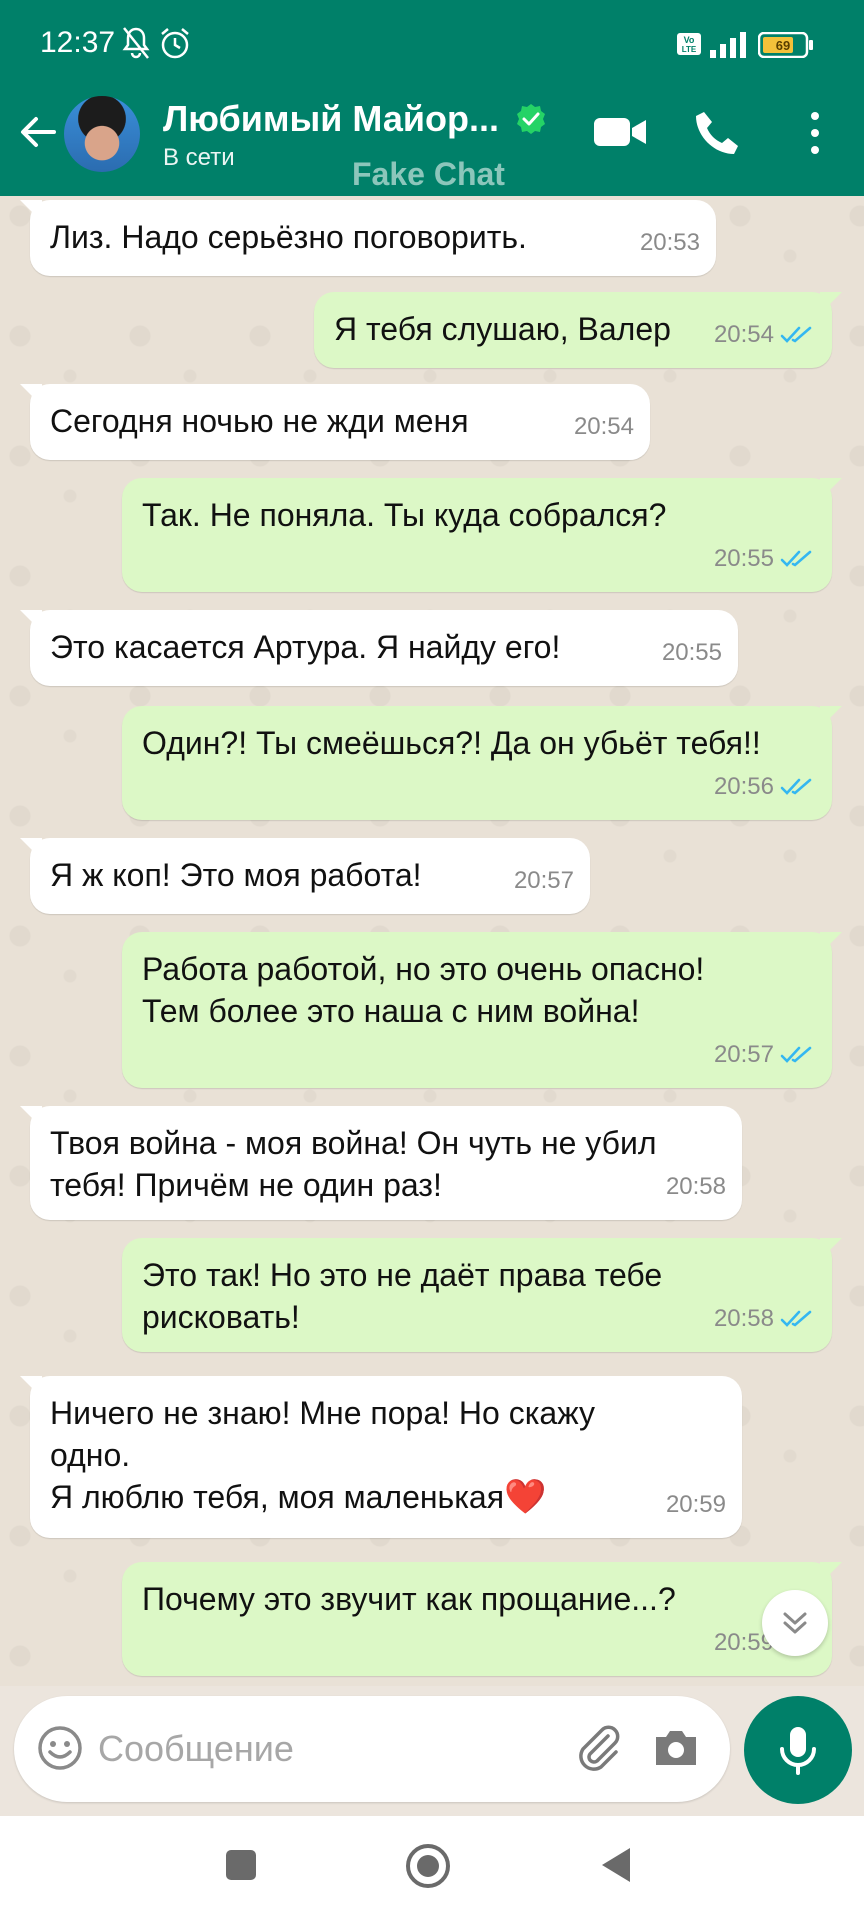 The width and height of the screenshot is (864, 1920). Describe the element at coordinates (432, 141) in the screenshot. I see `chat-header: Любимый Майор... В сети Fake Chat` at that location.